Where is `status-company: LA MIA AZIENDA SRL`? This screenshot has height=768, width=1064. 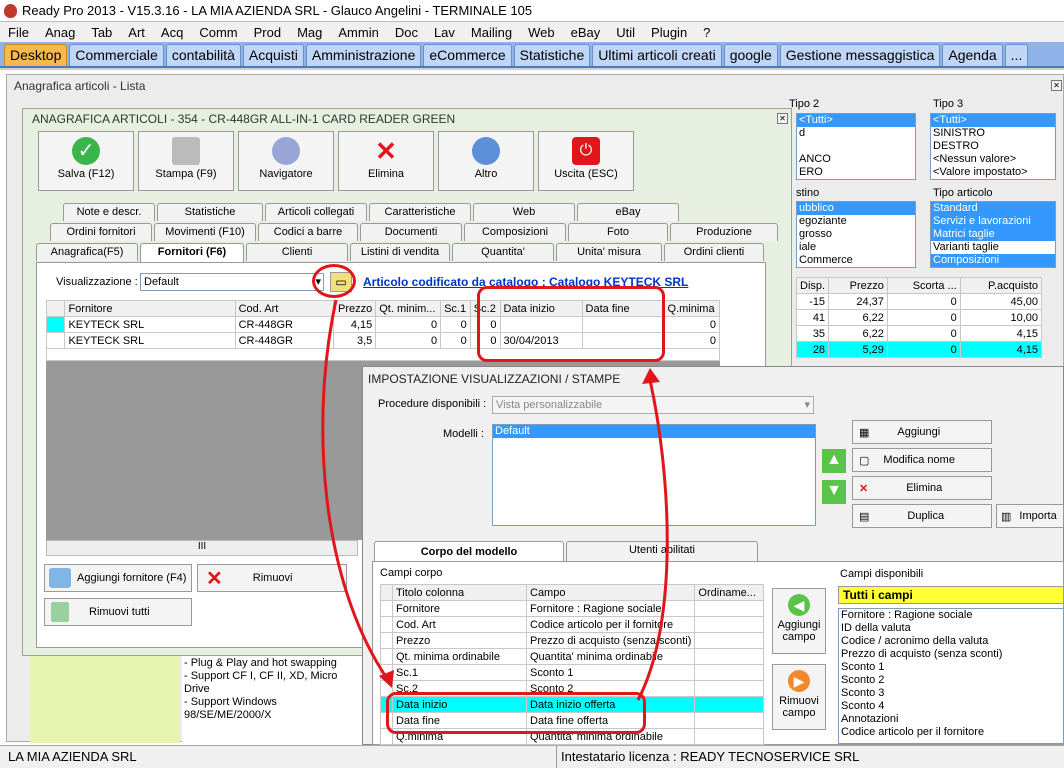
status-company: LA MIA AZIENDA SRL is located at coordinates (72, 756).